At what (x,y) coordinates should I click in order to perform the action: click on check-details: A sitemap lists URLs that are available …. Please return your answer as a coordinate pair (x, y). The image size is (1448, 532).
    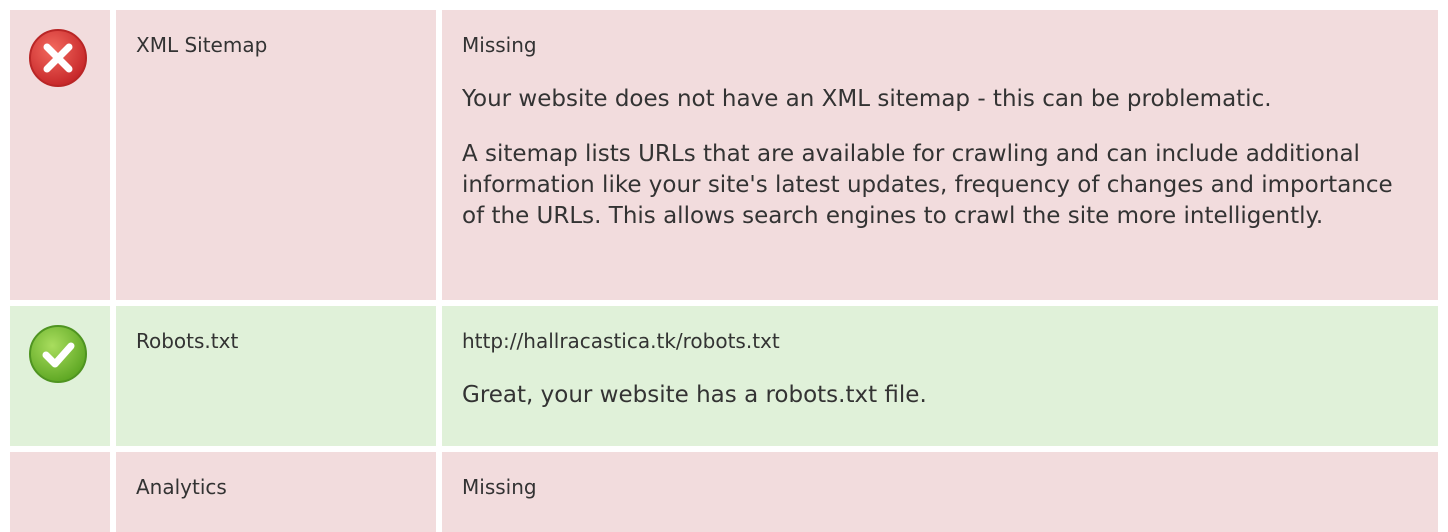
    Looking at the image, I should click on (927, 185).